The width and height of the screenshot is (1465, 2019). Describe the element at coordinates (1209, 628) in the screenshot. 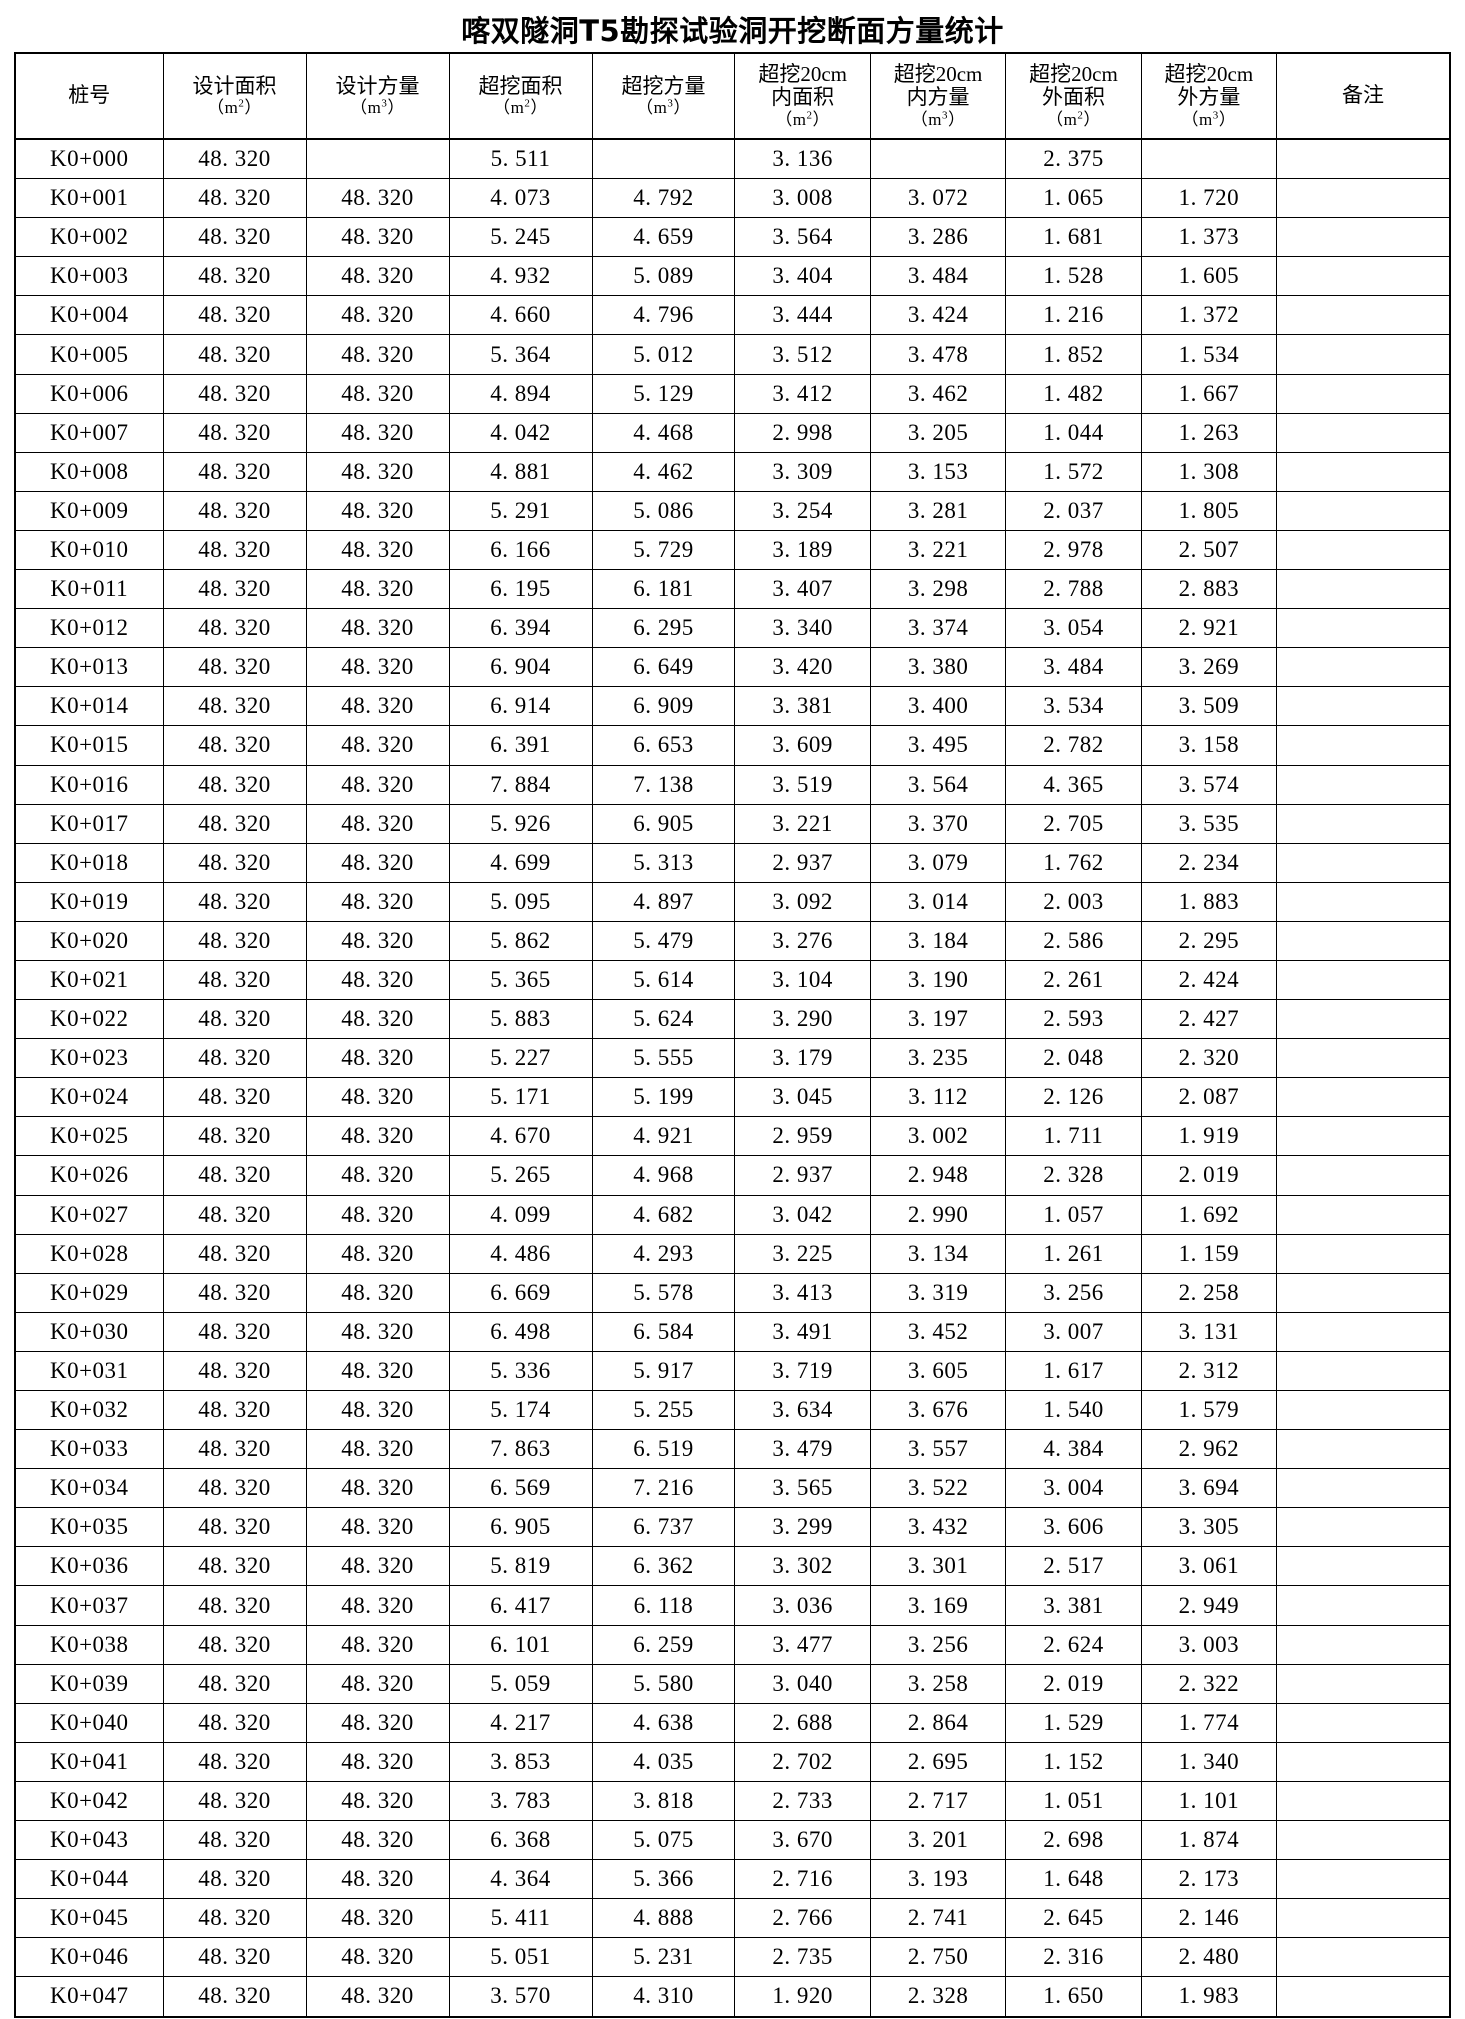

I see `cell-out_vol: 2. 921` at that location.